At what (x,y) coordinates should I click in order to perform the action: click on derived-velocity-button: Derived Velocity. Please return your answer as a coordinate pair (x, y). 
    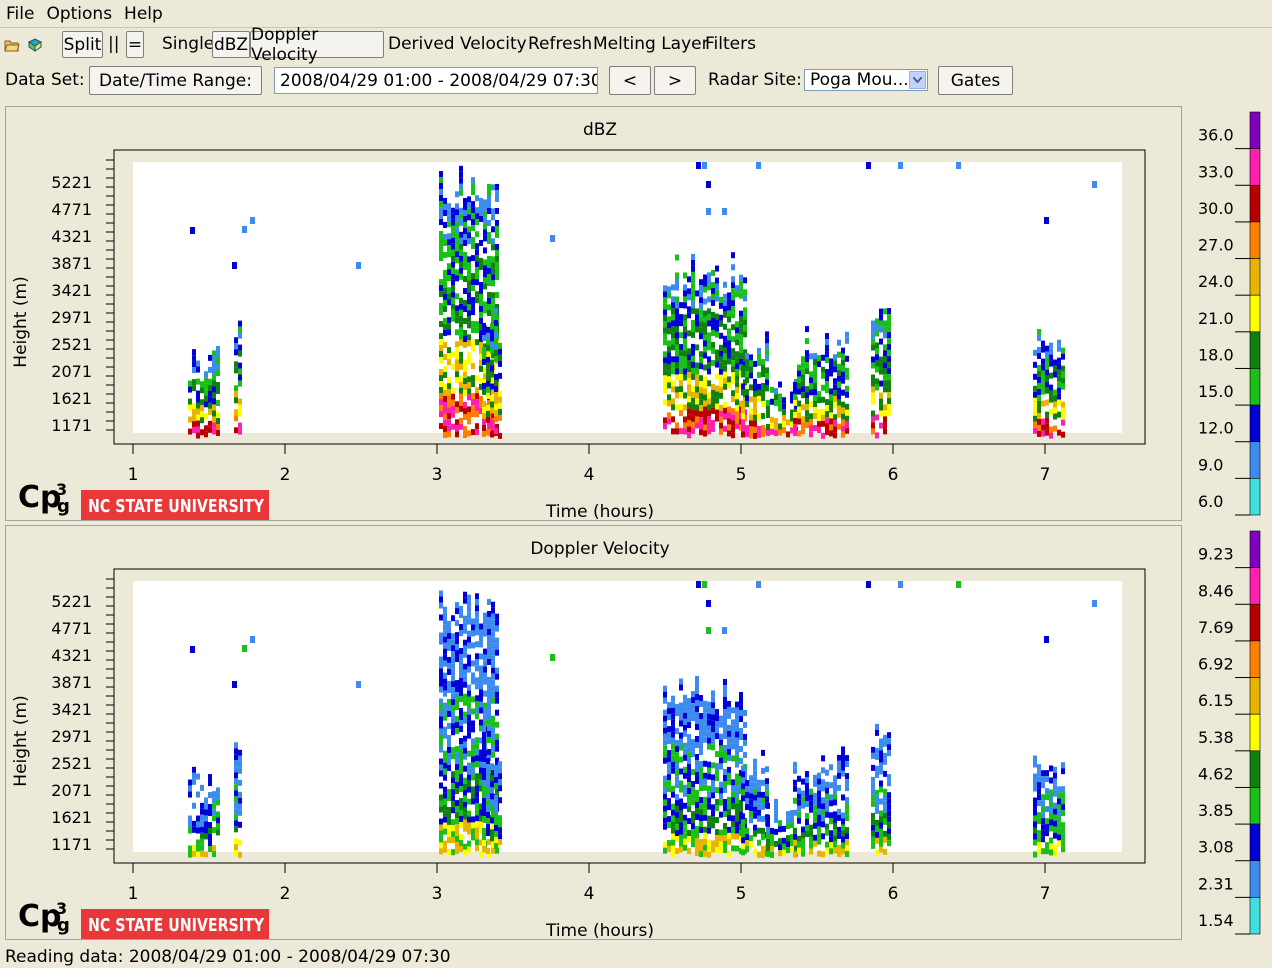
    Looking at the image, I should click on (457, 44).